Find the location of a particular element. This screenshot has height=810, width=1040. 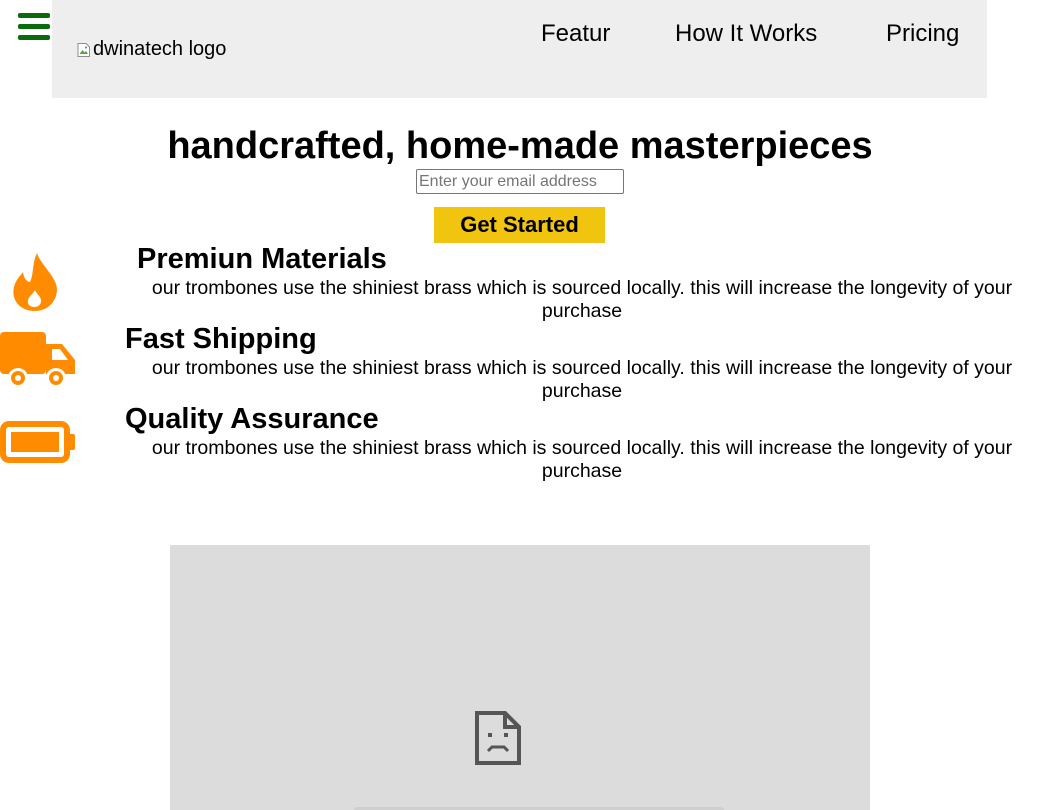

get-started-button: Get Started is located at coordinates (519, 225).